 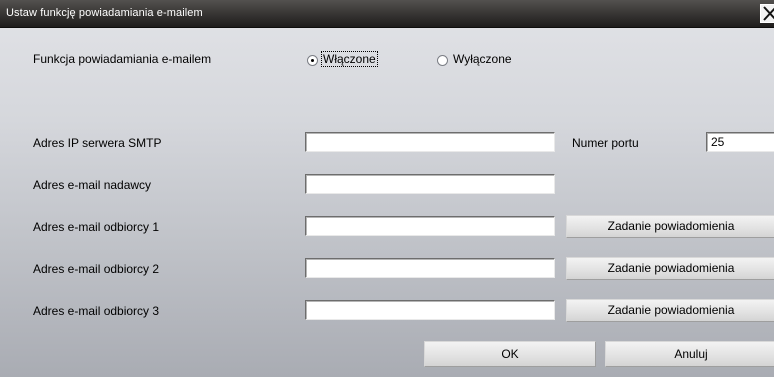 I want to click on notification-label: Funkcja powiadamiania e-mailem, so click(x=122, y=59).